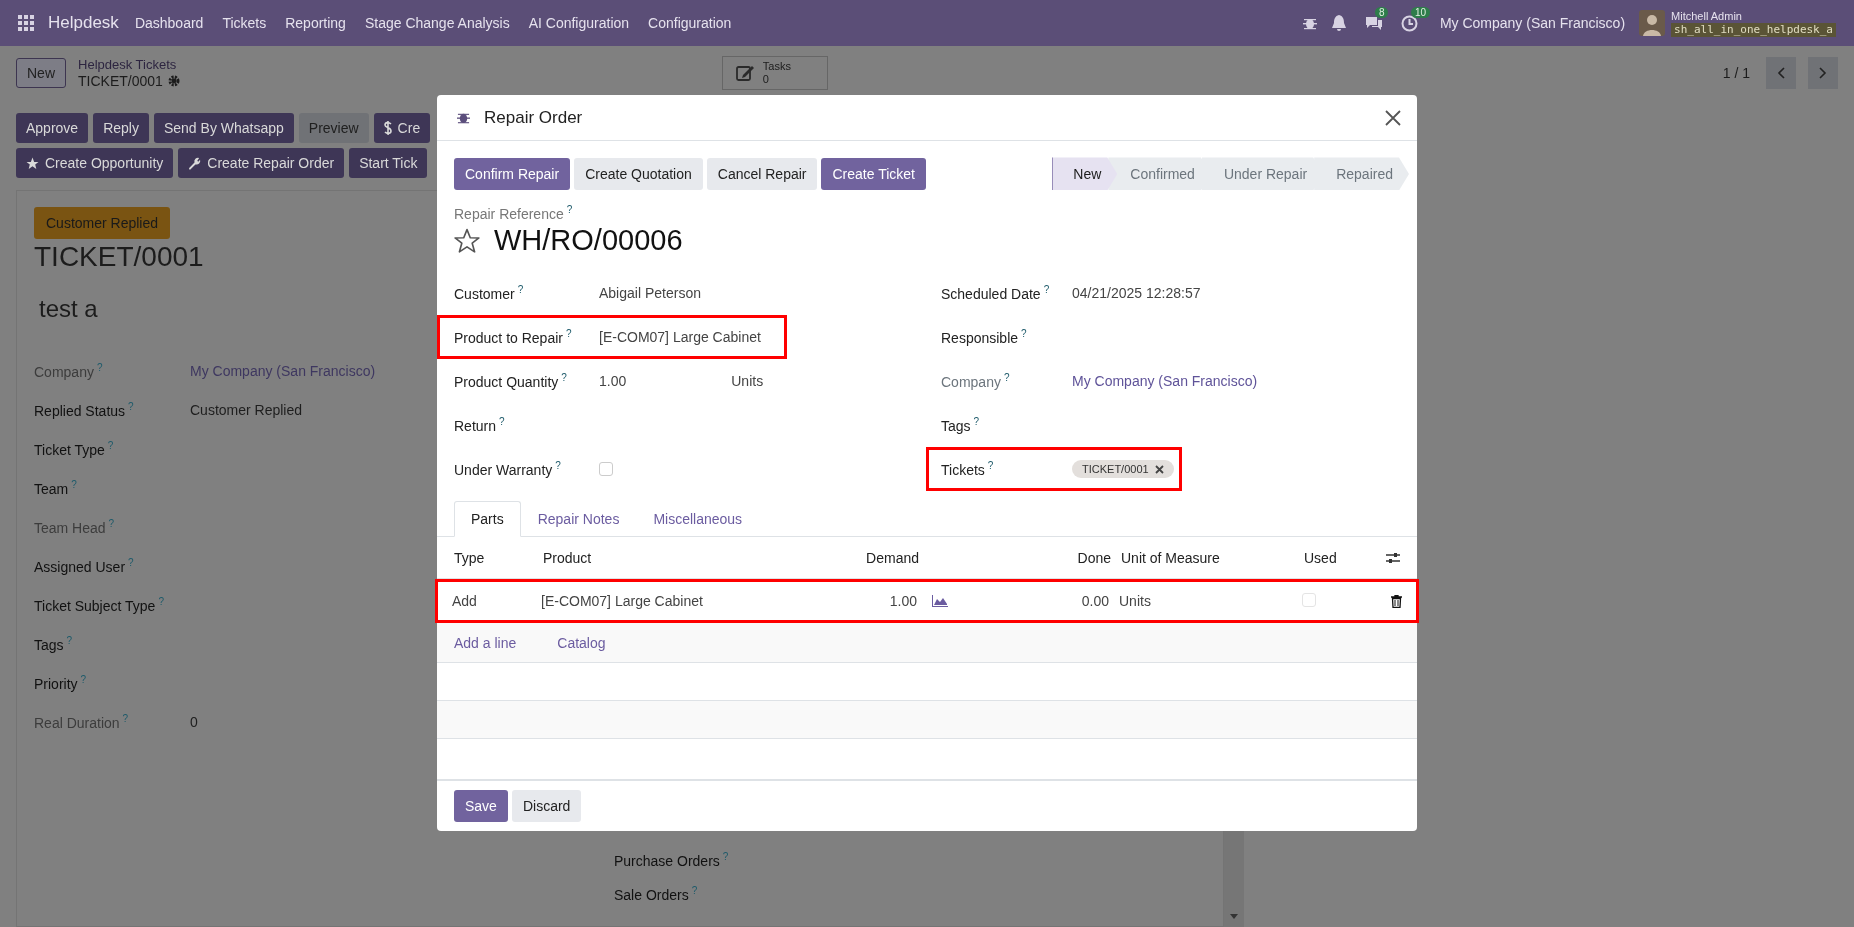  What do you see at coordinates (1409, 23) in the screenshot?
I see `clock-icon` at bounding box center [1409, 23].